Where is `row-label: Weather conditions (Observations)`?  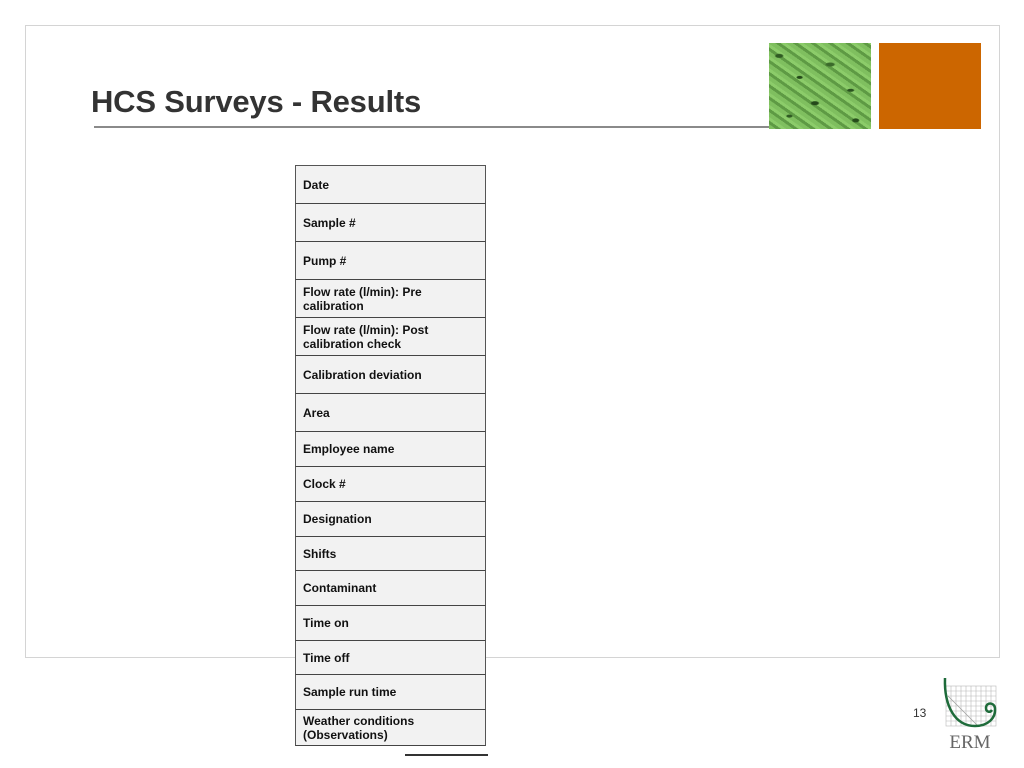
row-label: Weather conditions (Observations) is located at coordinates (359, 727).